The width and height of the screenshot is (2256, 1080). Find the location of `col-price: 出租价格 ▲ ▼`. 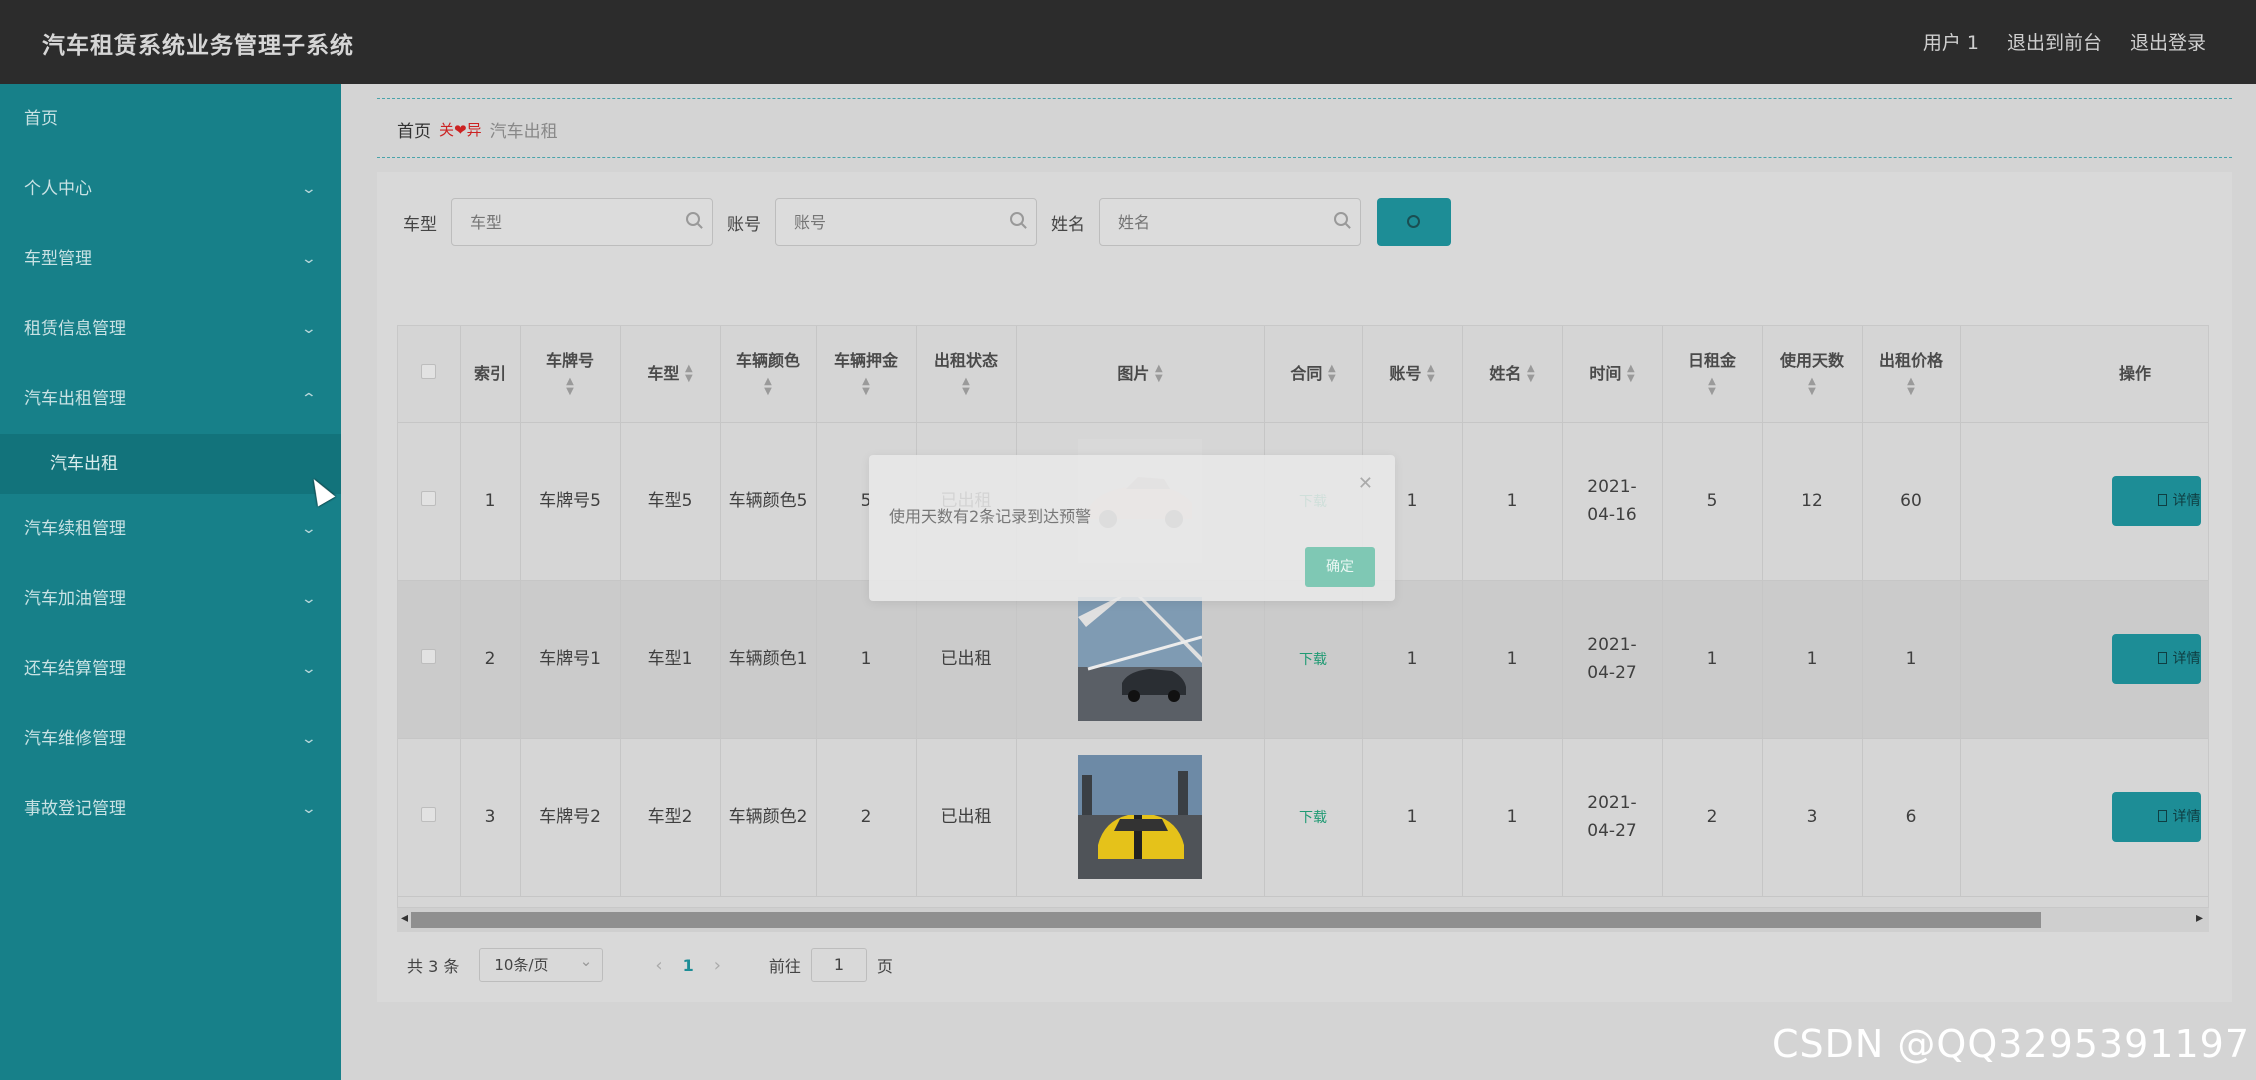

col-price: 出租价格 ▲ ▼ is located at coordinates (1911, 374).